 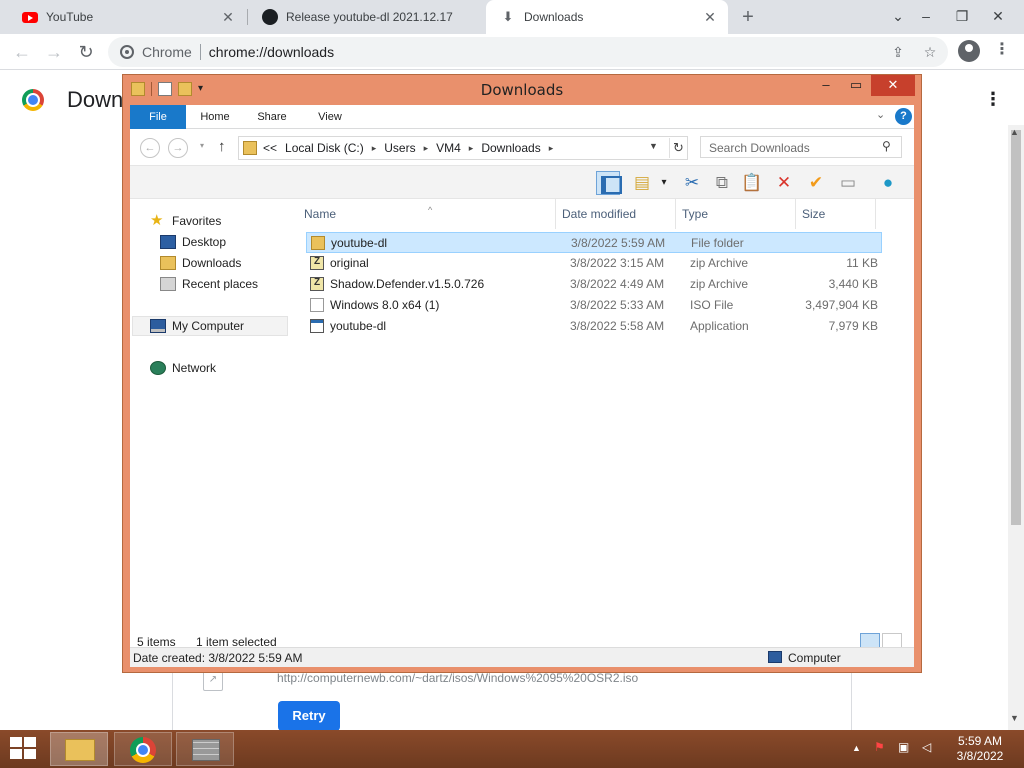 I want to click on shell-icon: ●, so click(x=888, y=183).